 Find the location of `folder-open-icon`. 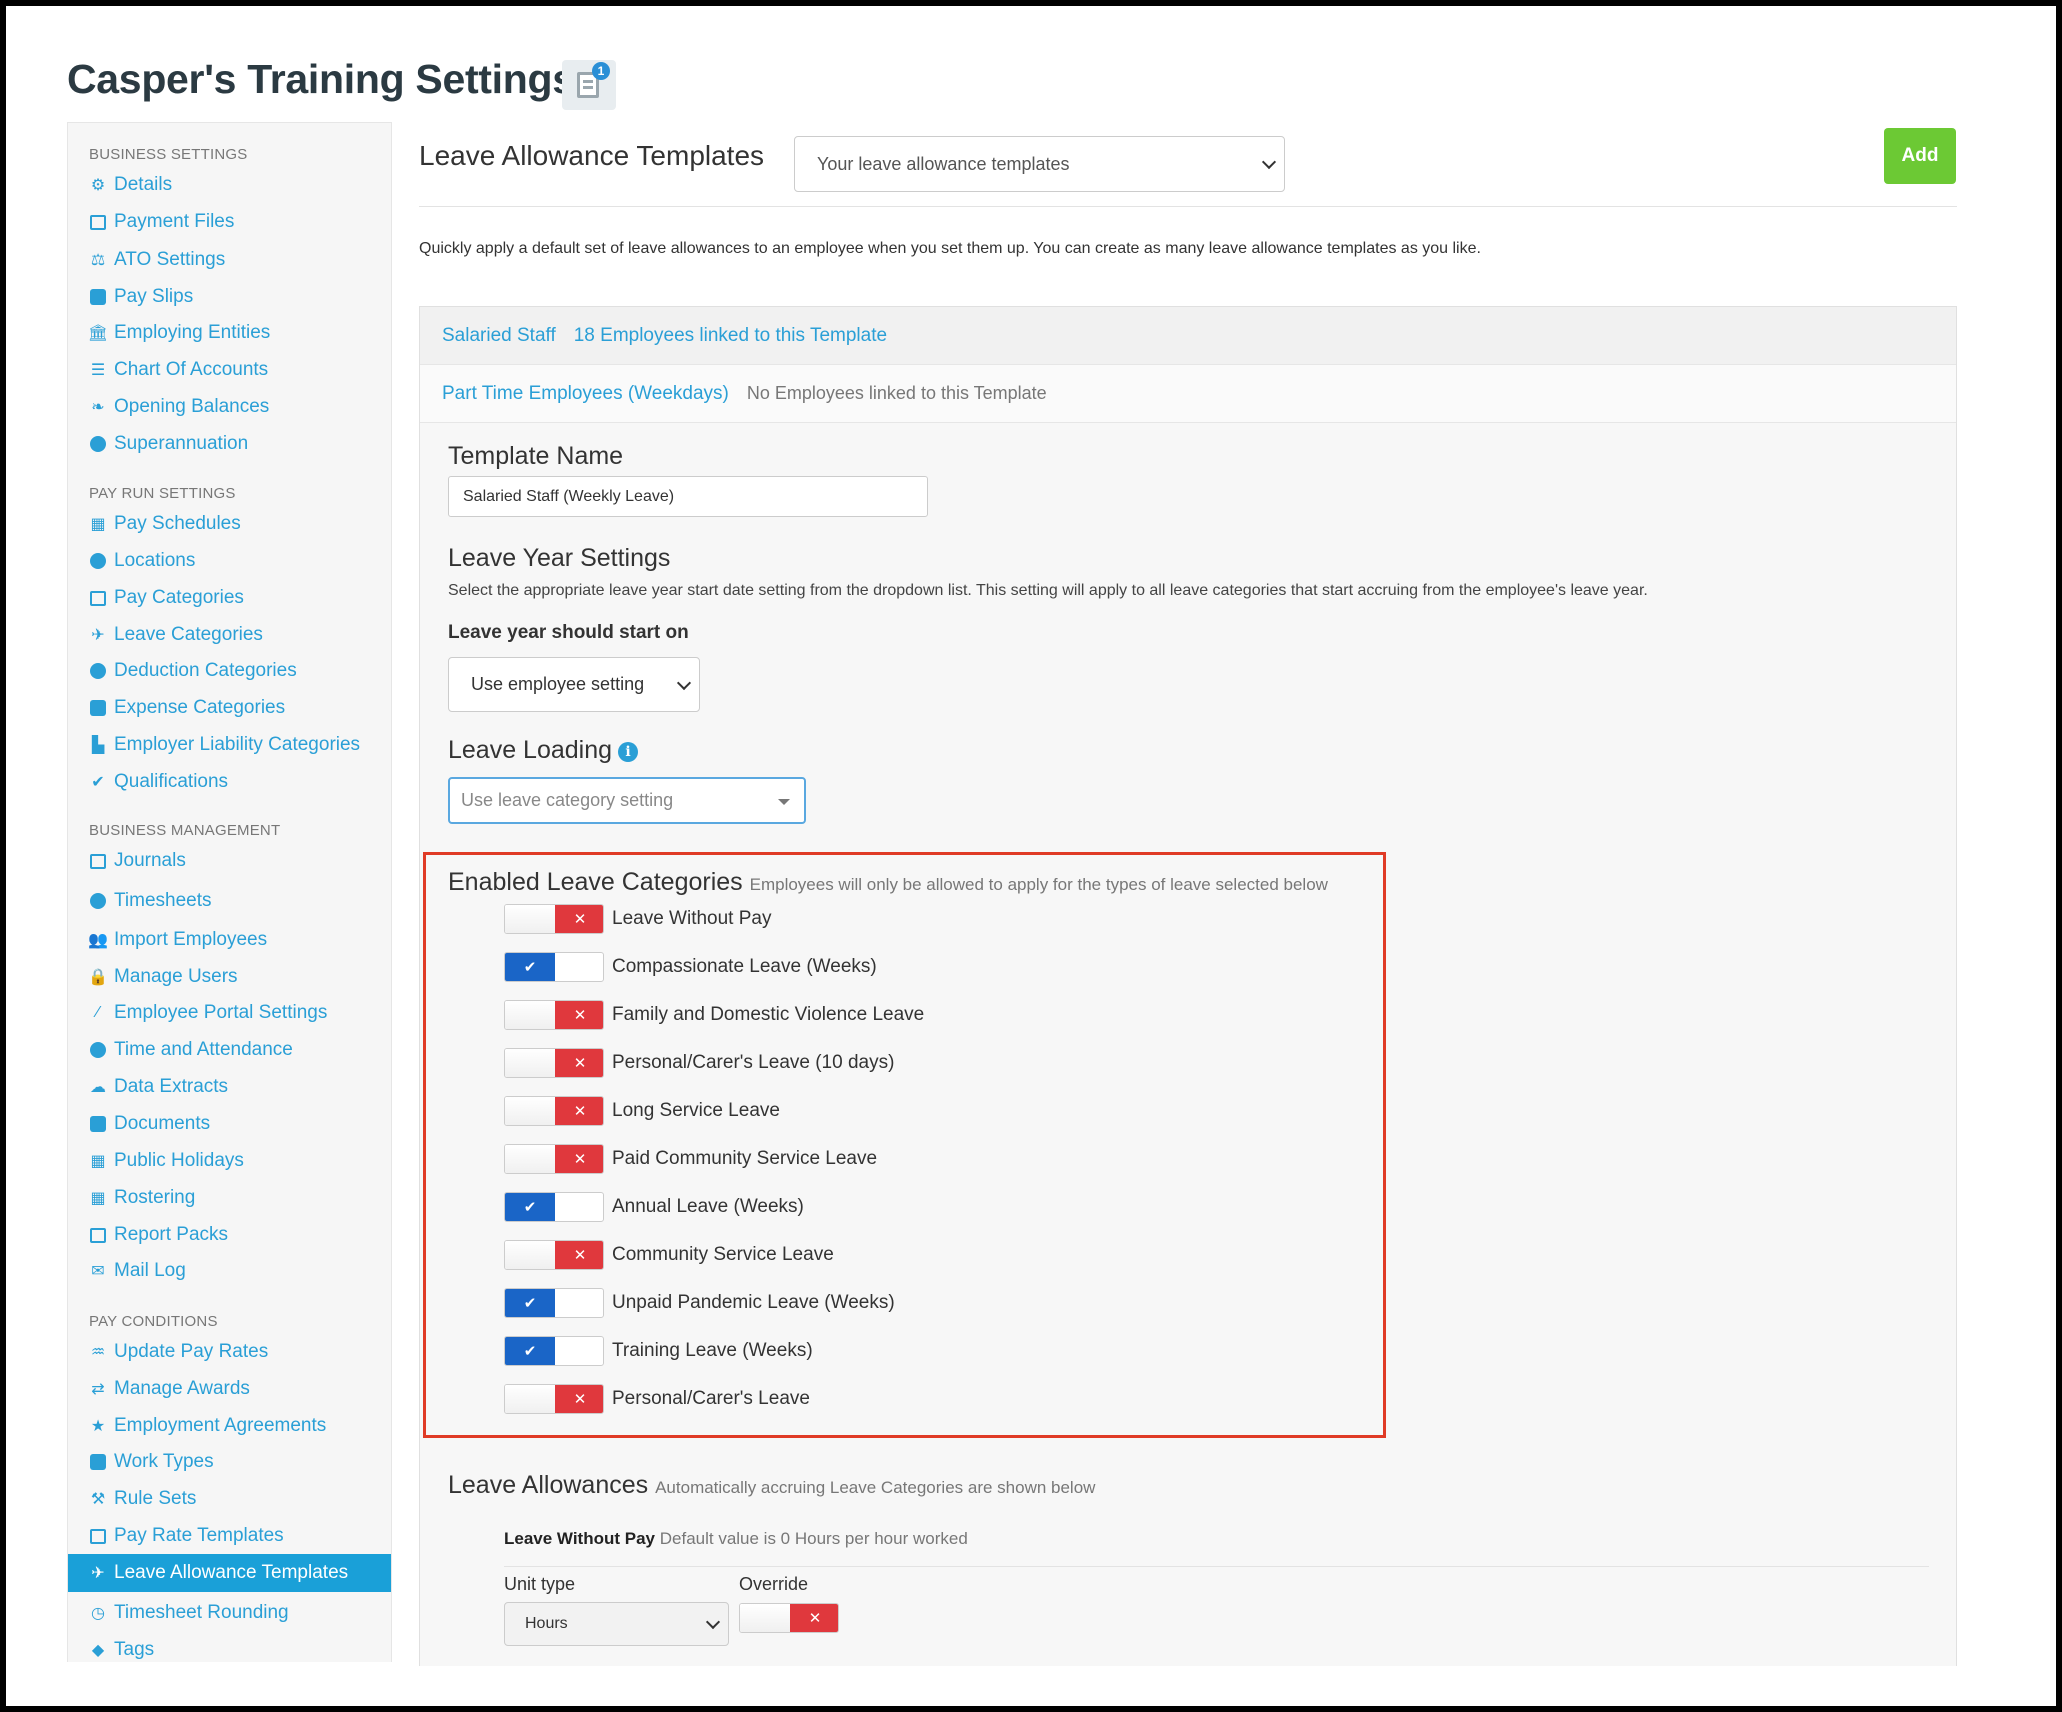

folder-open-icon is located at coordinates (98, 1235).